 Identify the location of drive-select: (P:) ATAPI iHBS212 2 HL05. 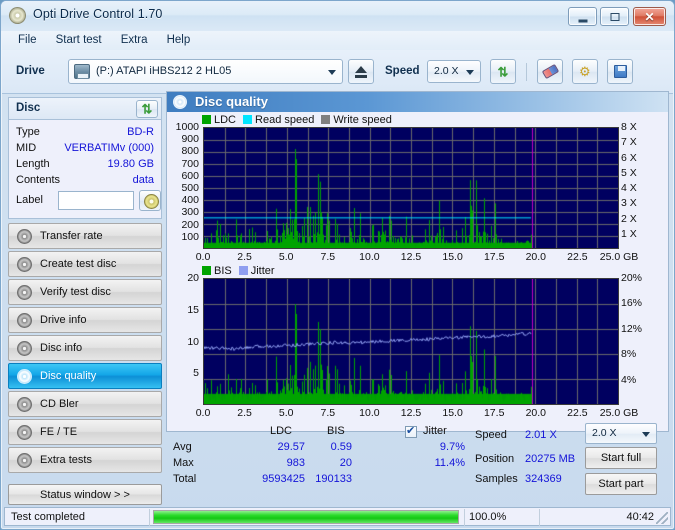
(205, 71).